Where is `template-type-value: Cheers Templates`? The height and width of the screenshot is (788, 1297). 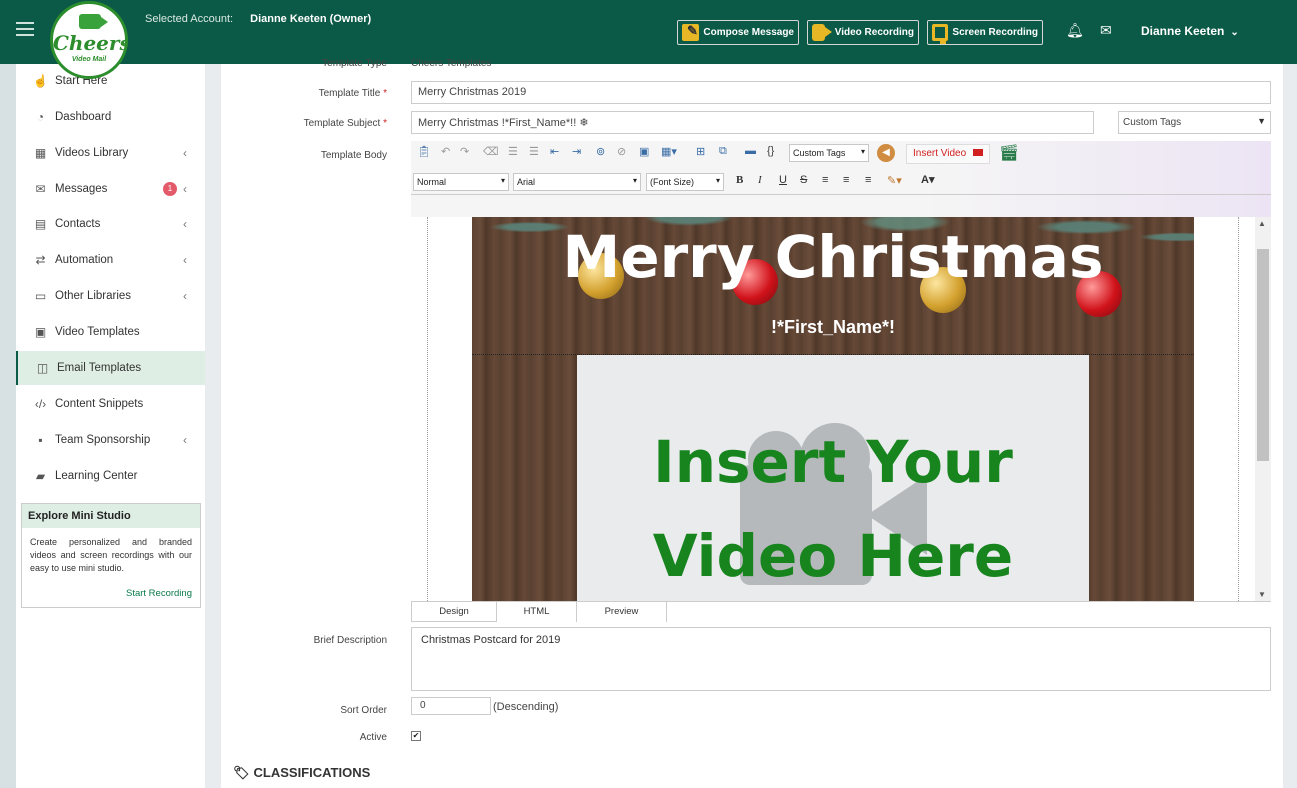 template-type-value: Cheers Templates is located at coordinates (451, 63).